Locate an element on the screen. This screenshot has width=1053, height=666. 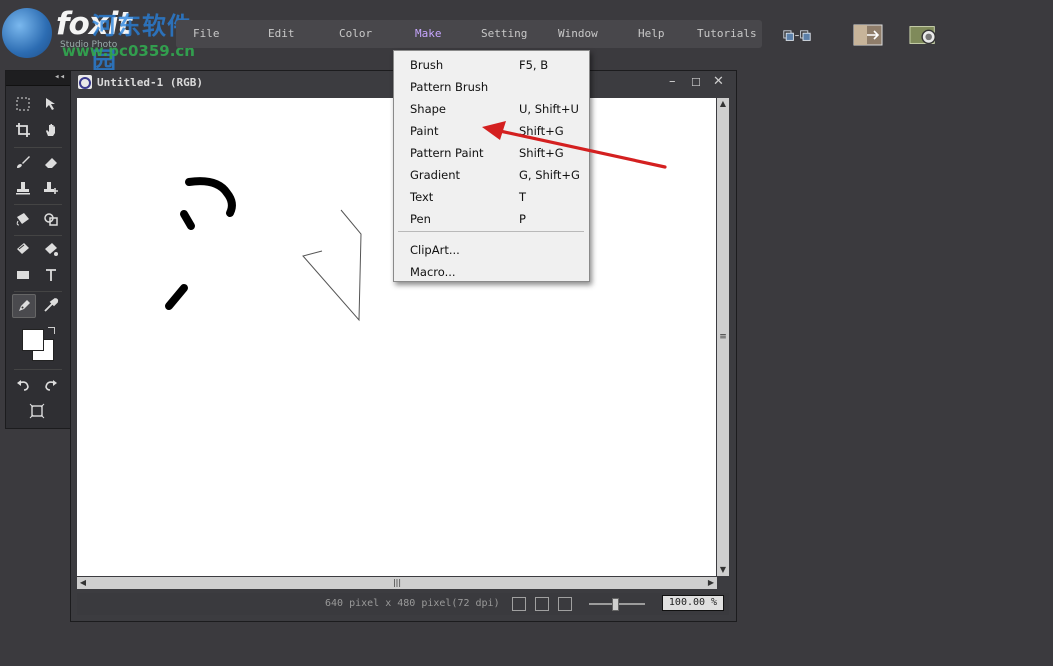
eraser-icon is located at coordinates (51, 162).